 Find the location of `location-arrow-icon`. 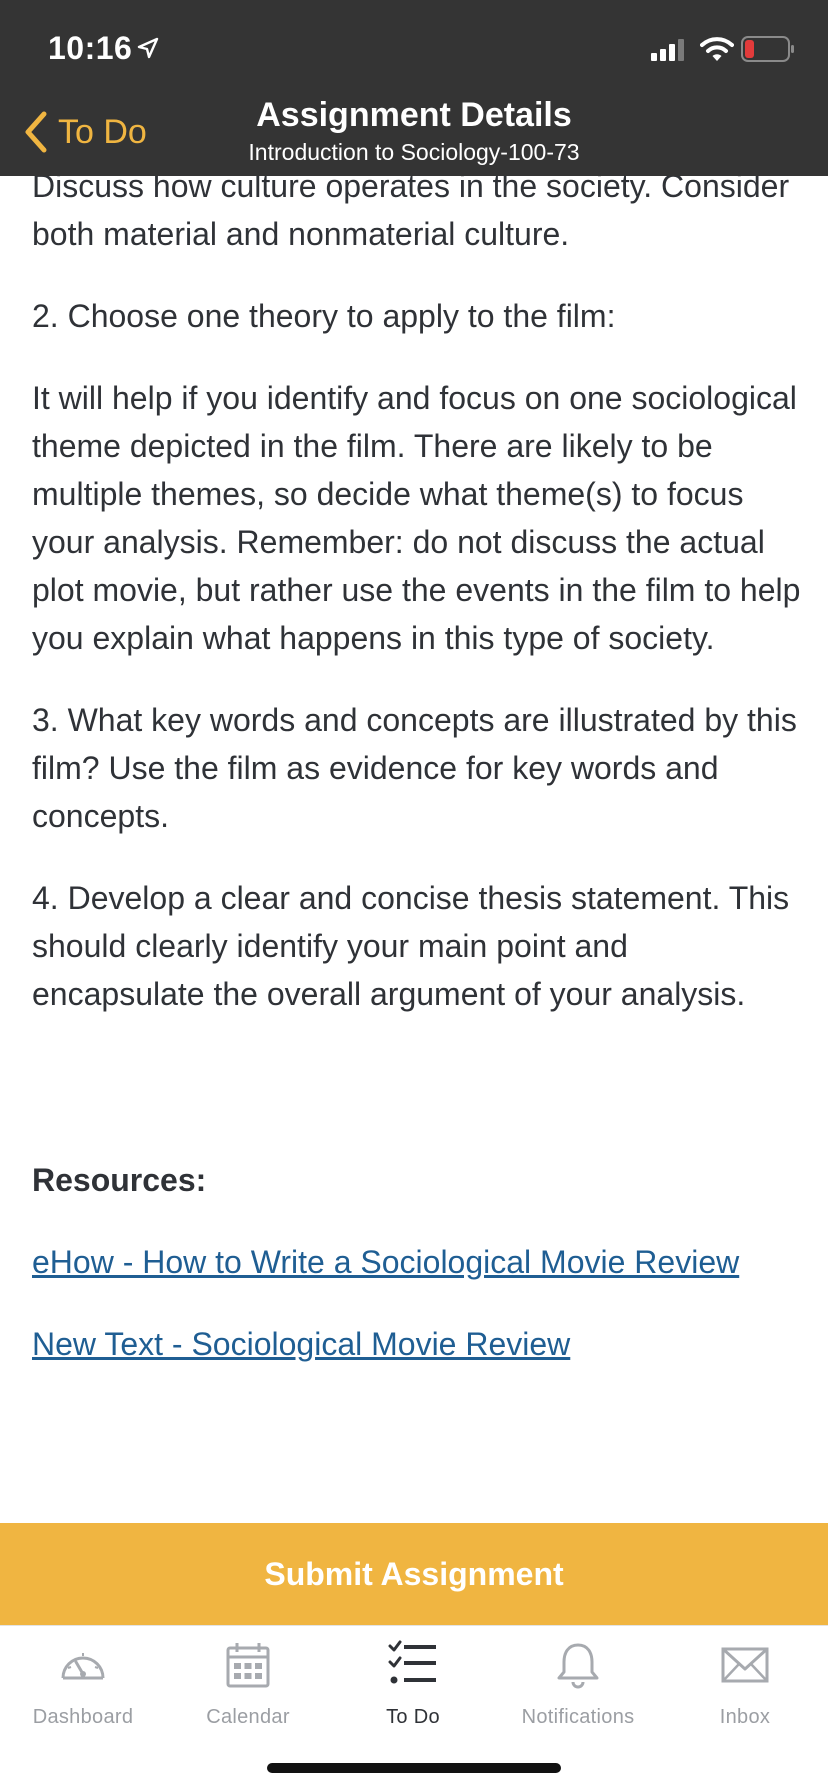

location-arrow-icon is located at coordinates (148, 48).